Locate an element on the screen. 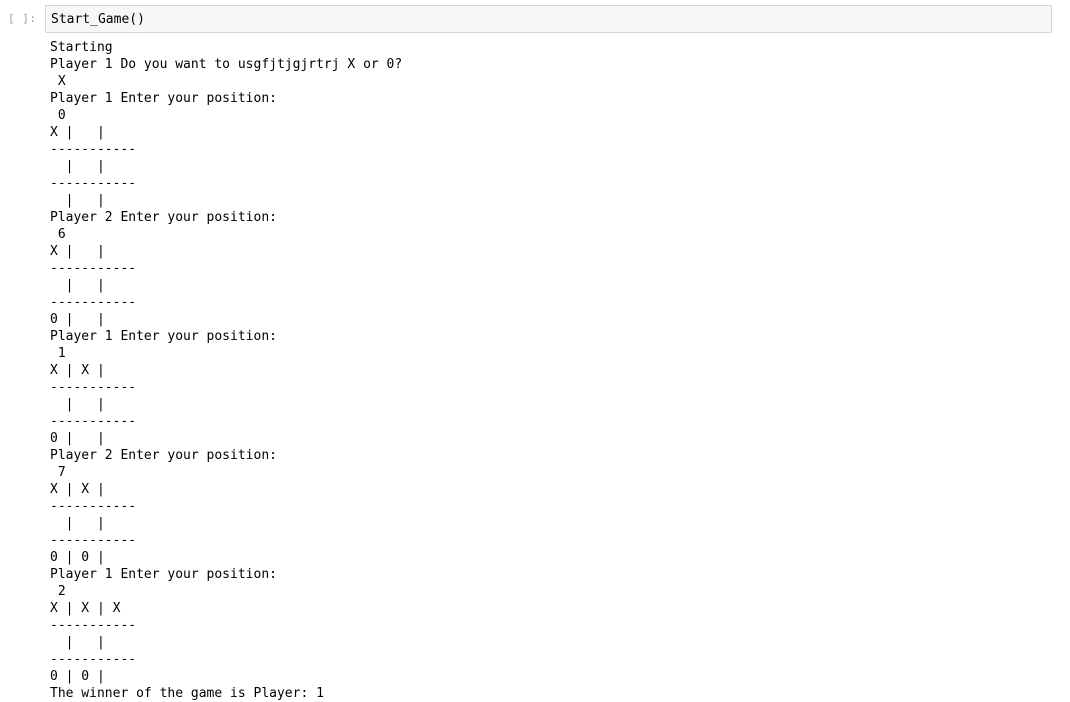 The width and height of the screenshot is (1070, 702). output-line: Starting is located at coordinates (81, 47).